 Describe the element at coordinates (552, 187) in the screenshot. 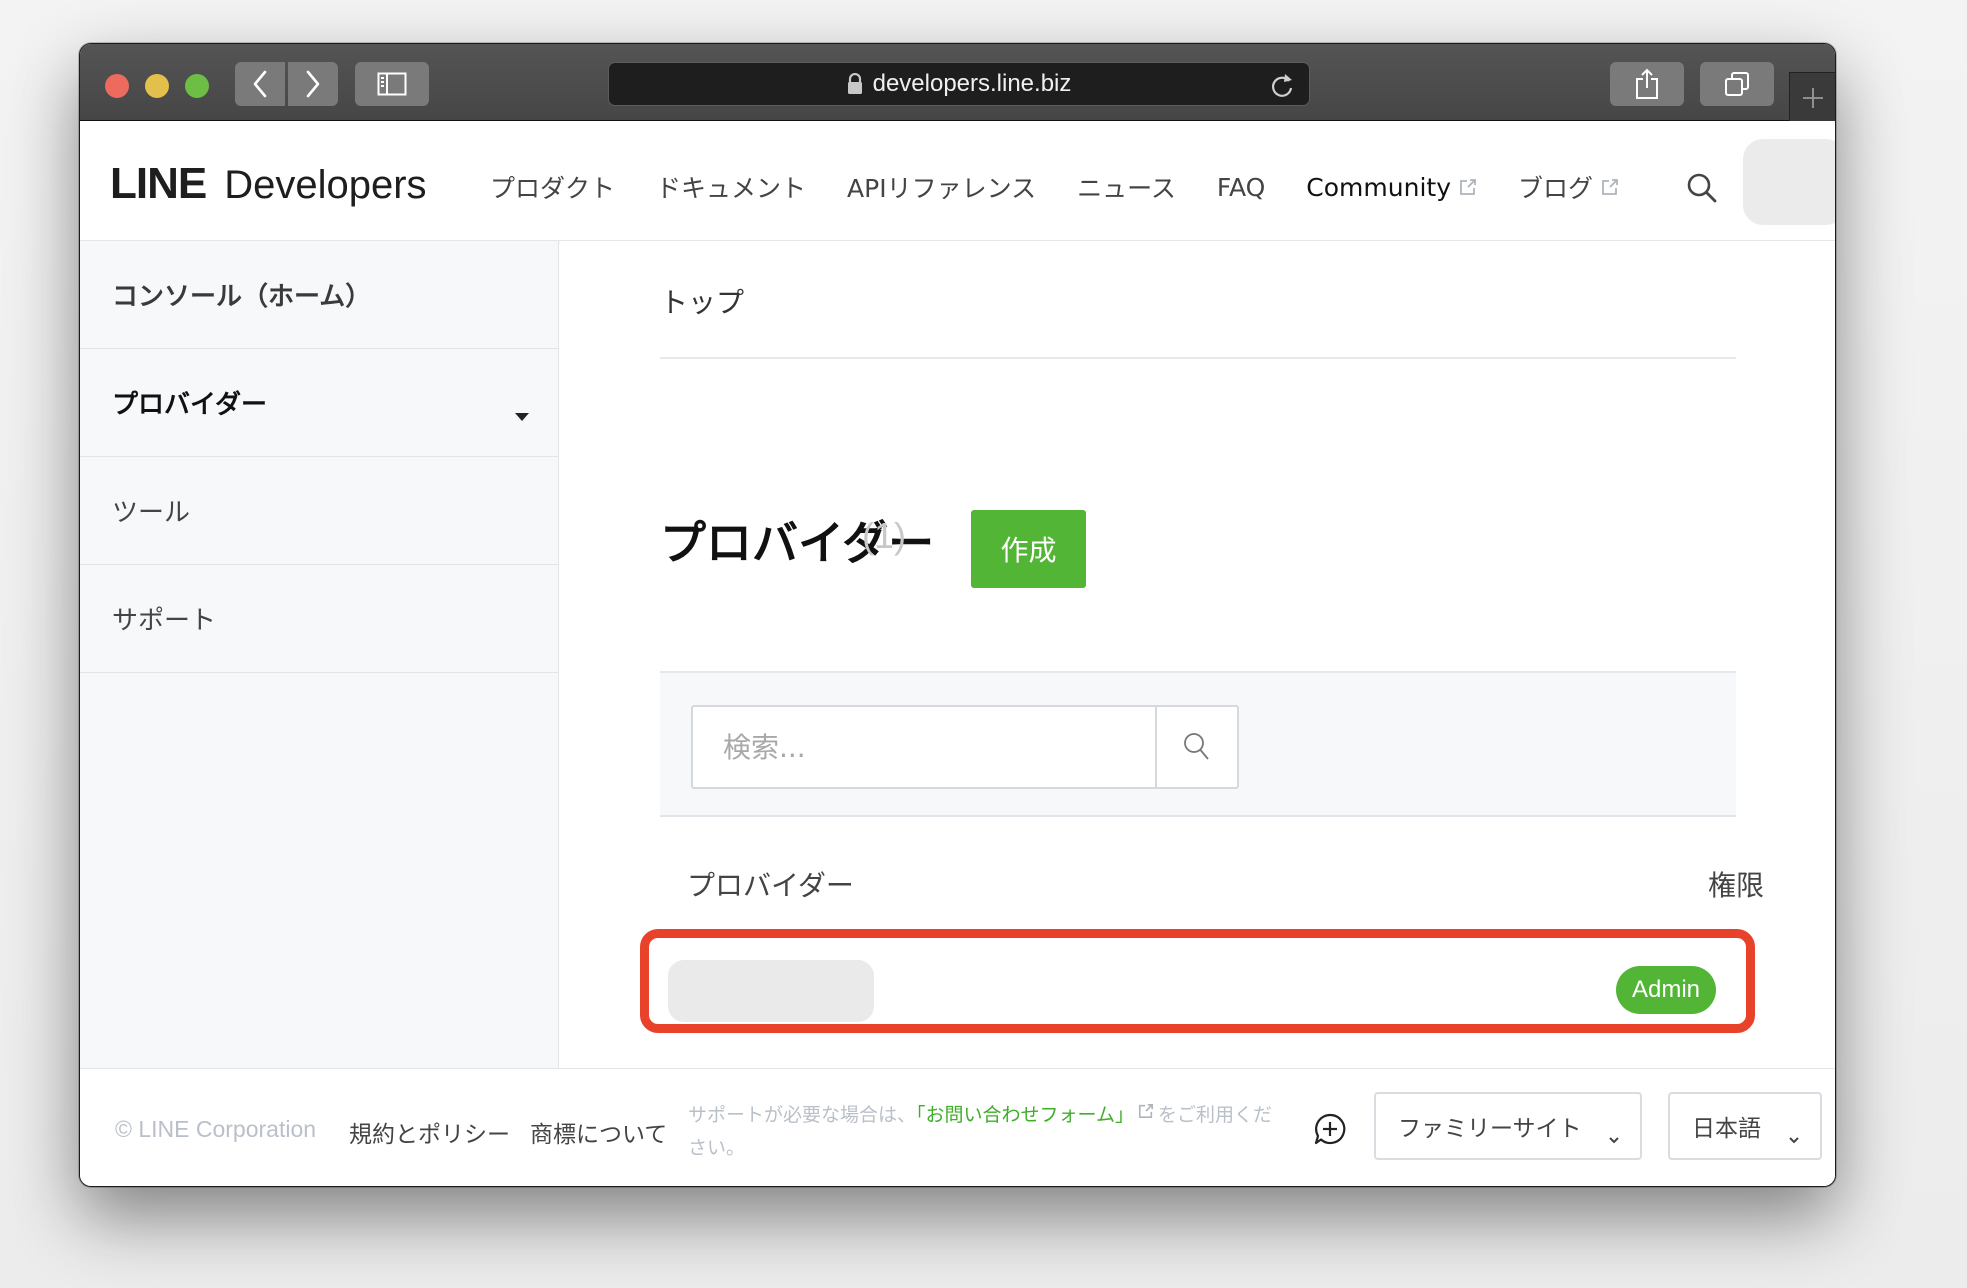

I see `nav-products: プロダクト` at that location.